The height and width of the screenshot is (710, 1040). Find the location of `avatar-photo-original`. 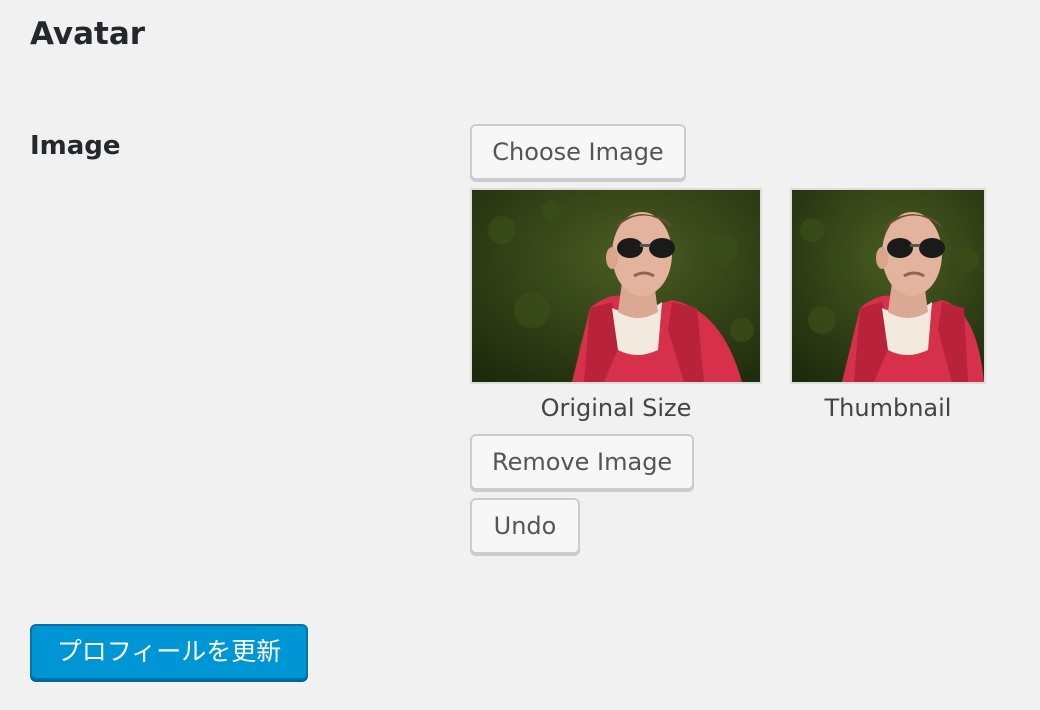

avatar-photo-original is located at coordinates (616, 286).